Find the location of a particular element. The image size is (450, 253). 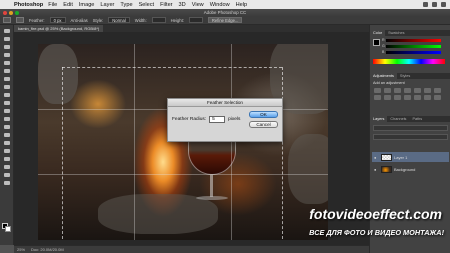

move-tool-icon is located at coordinates (7, 31).